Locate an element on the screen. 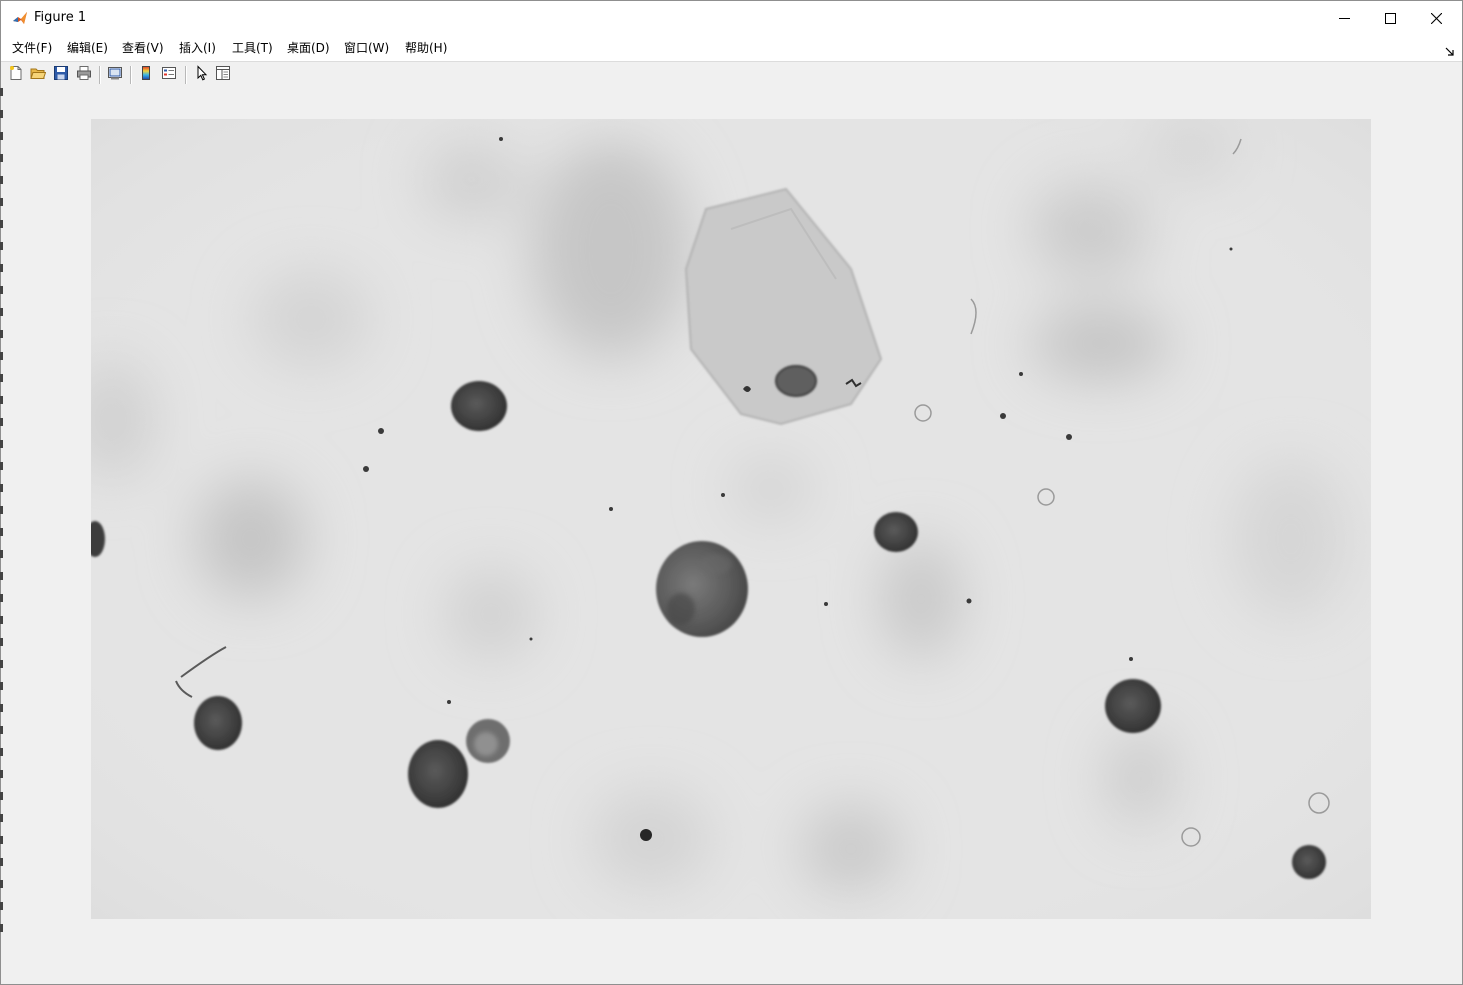 Image resolution: width=1463 pixels, height=985 pixels. save-button is located at coordinates (61, 75).